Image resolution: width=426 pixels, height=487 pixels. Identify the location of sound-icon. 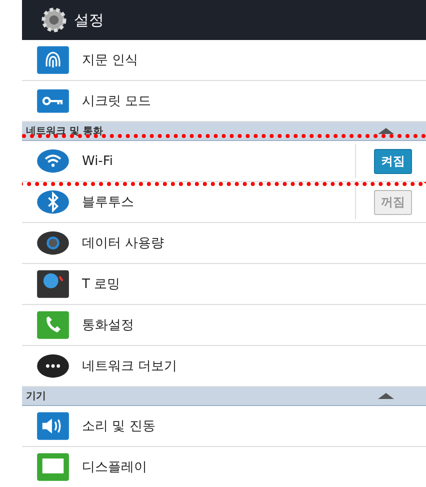
(53, 426).